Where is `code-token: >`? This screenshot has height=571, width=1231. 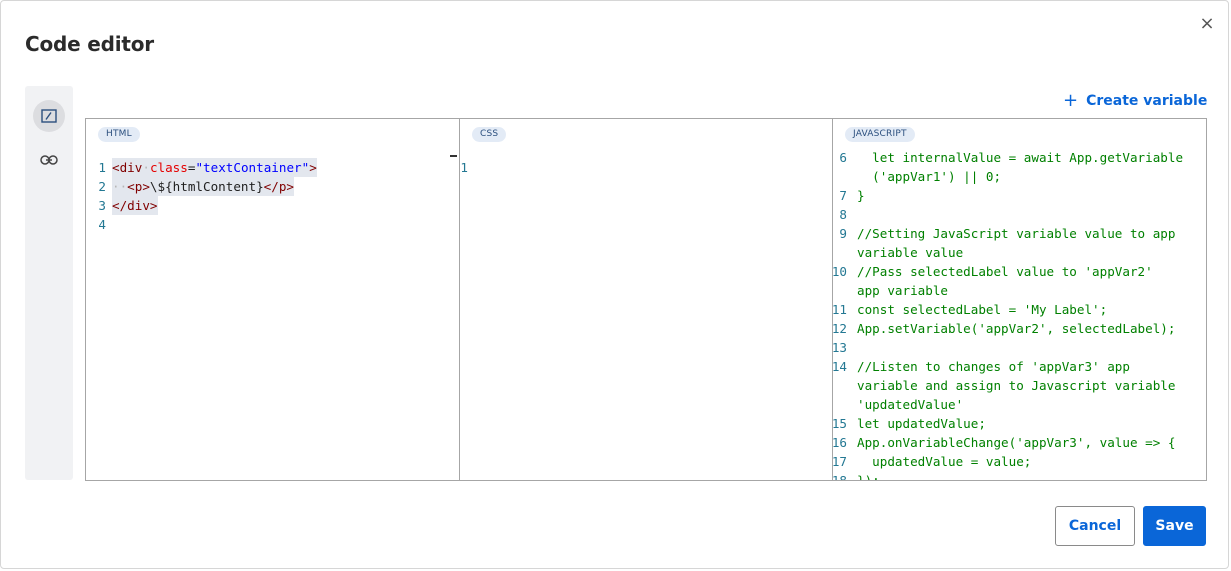
code-token: > is located at coordinates (313, 167).